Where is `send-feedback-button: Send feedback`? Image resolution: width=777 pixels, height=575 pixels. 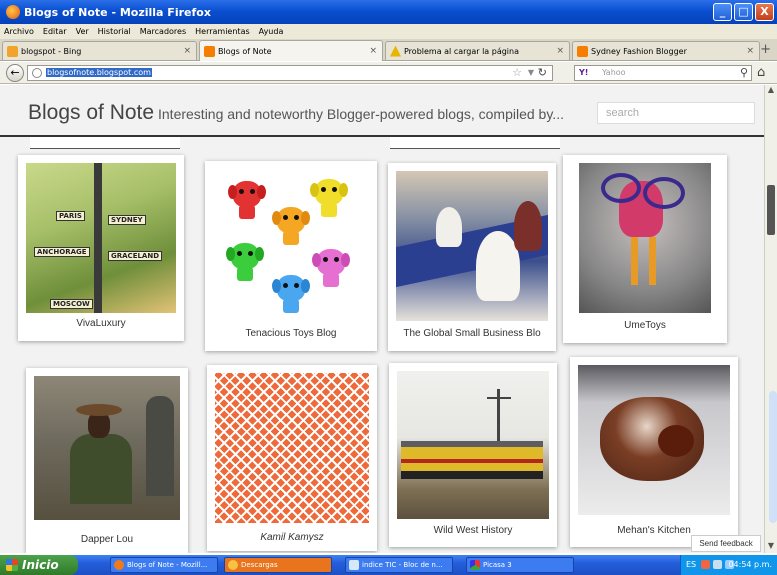
send-feedback-button: Send feedback is located at coordinates (726, 543).